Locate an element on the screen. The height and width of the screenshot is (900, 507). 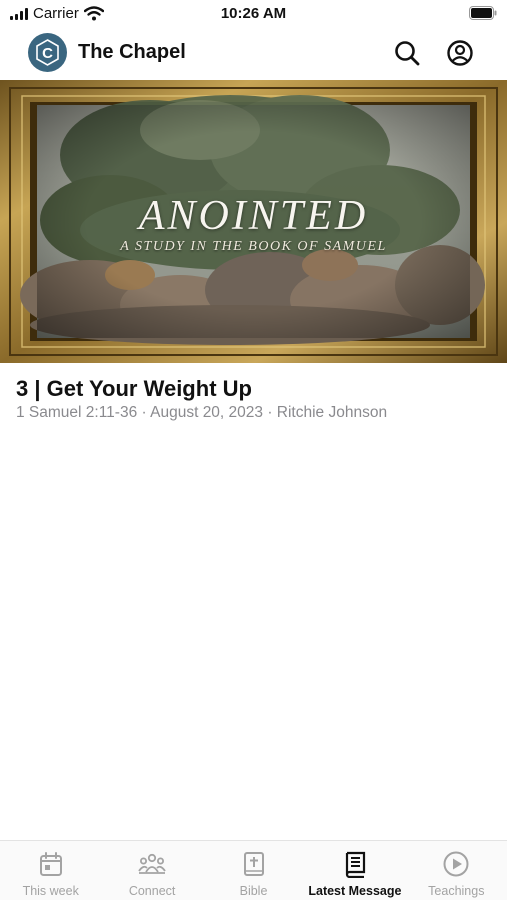
tab-bible: Bible is located at coordinates (253, 870).